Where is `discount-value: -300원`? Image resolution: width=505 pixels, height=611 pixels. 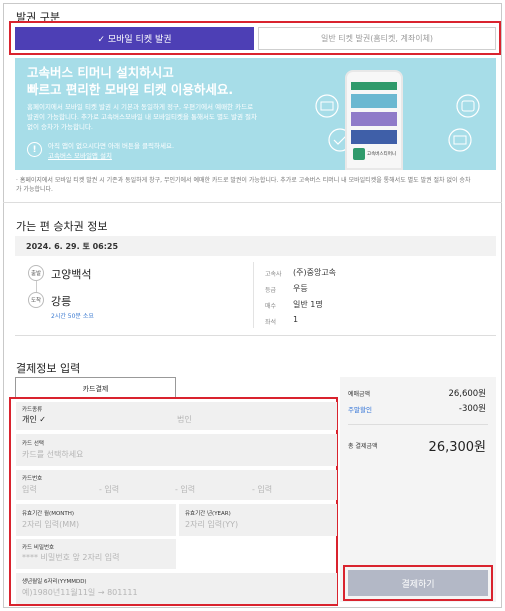 discount-value: -300원 is located at coordinates (472, 409).